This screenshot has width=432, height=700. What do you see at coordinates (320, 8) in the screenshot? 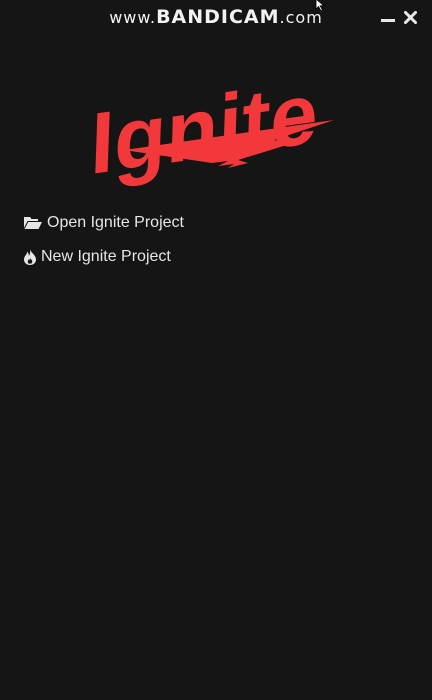
I see `mouse-cursor-icon` at bounding box center [320, 8].